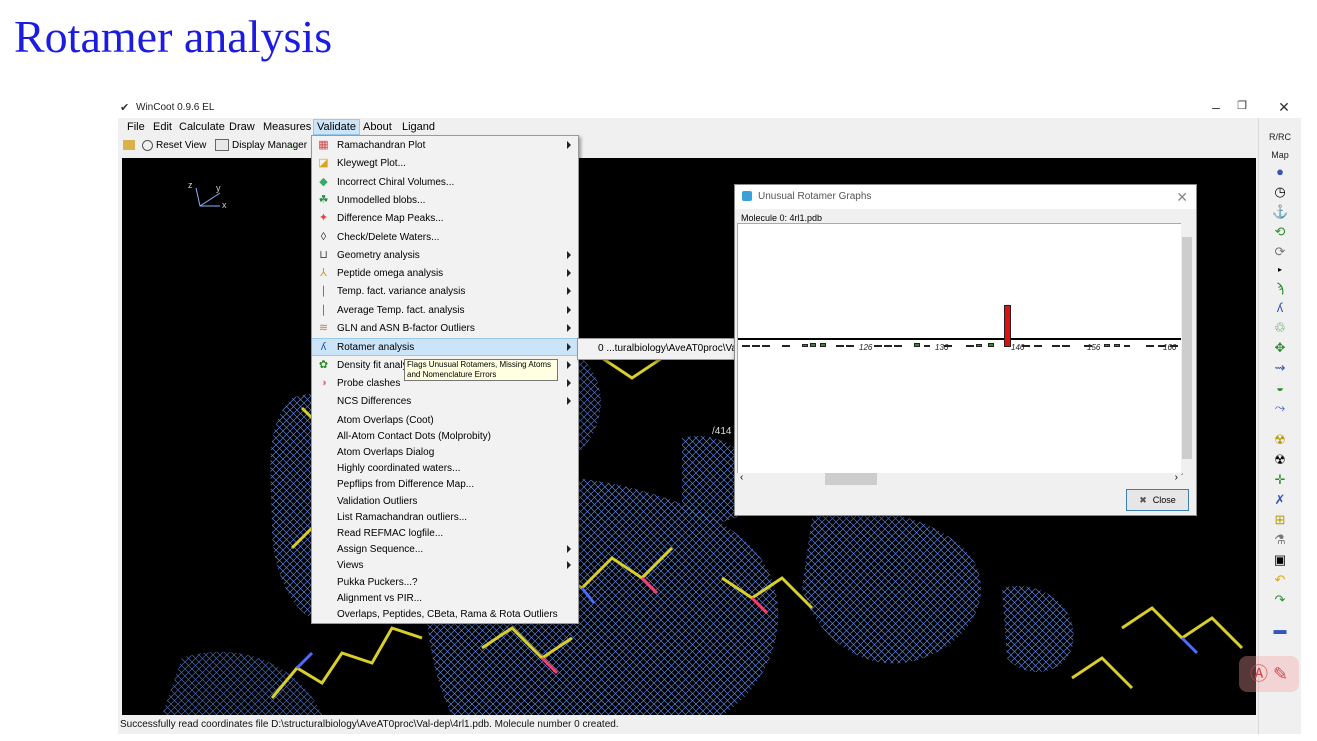  What do you see at coordinates (1280, 480) in the screenshot?
I see `add-atom-icon: ✛` at bounding box center [1280, 480].